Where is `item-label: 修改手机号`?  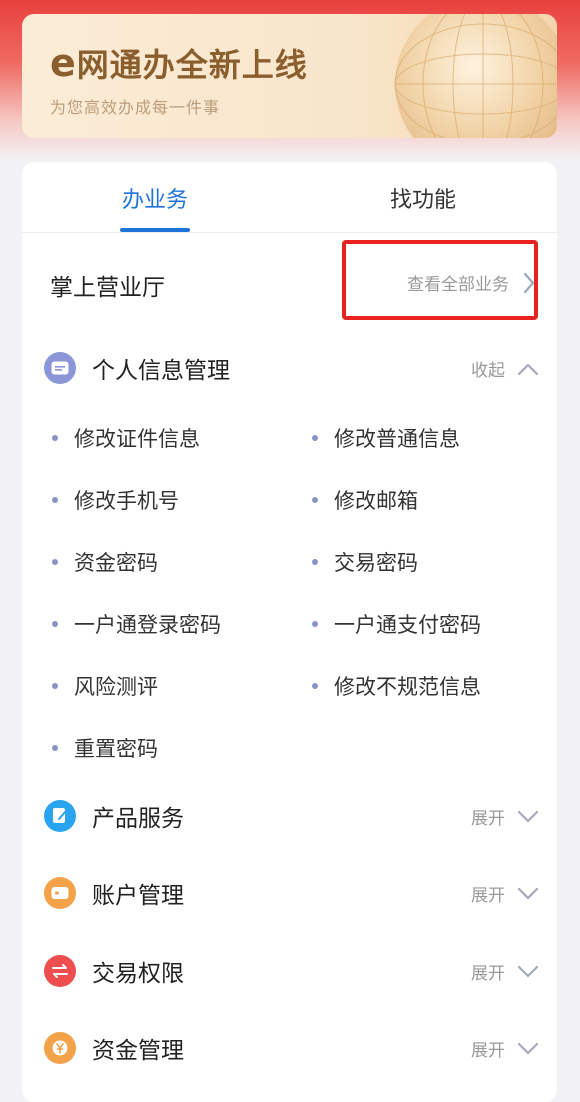 item-label: 修改手机号 is located at coordinates (126, 501).